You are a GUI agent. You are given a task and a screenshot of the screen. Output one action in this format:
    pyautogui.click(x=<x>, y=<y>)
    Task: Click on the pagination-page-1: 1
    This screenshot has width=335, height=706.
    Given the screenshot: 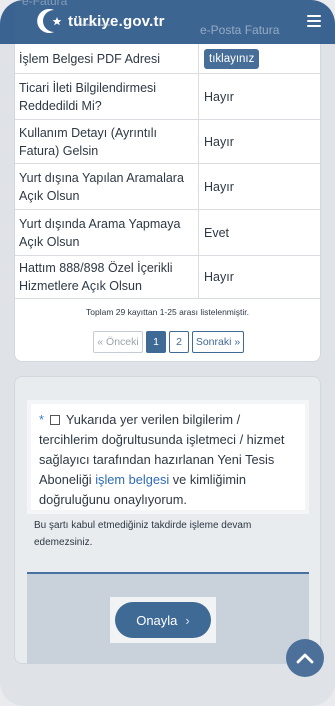 What is the action you would take?
    pyautogui.click(x=156, y=342)
    